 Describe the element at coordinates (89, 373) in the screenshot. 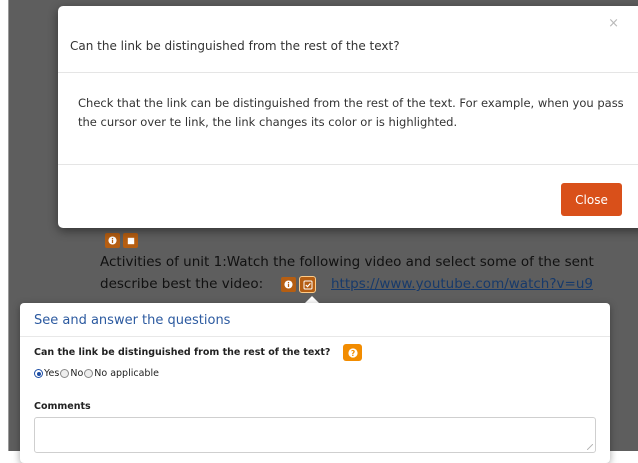

I see `radio-not-applicable` at that location.